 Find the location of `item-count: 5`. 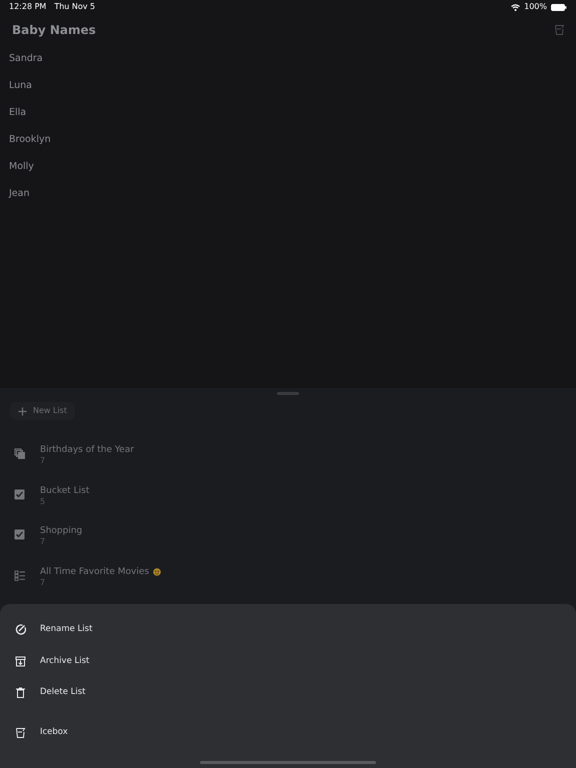

item-count: 5 is located at coordinates (43, 501).